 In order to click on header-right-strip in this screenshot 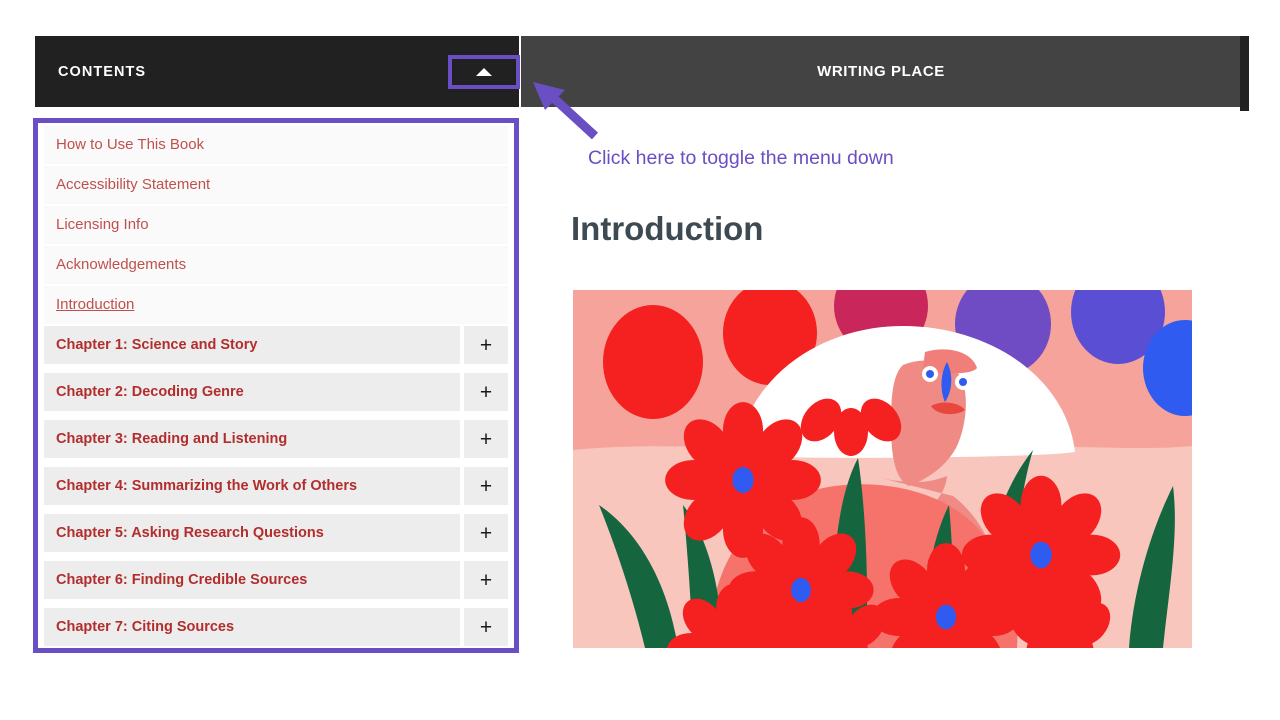, I will do `click(1244, 73)`.